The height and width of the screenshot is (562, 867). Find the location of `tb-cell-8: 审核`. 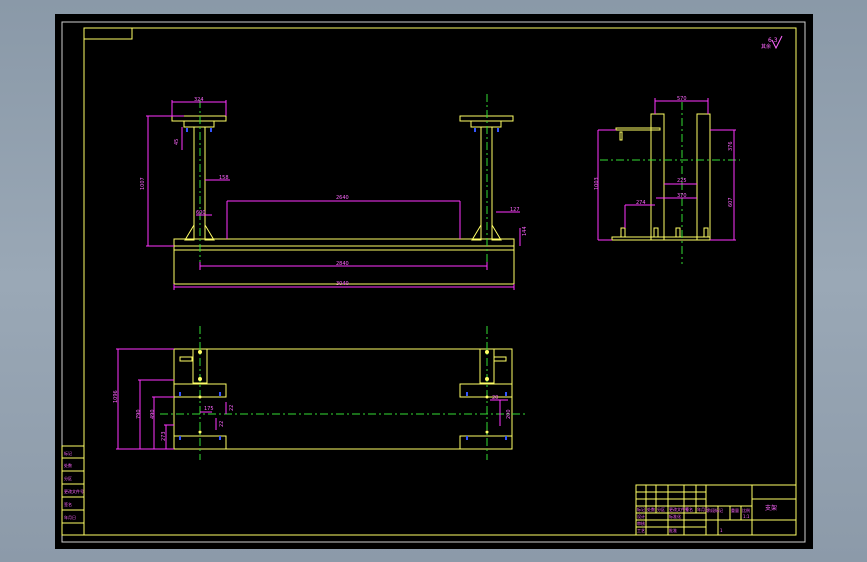

tb-cell-8: 审核 is located at coordinates (641, 523).